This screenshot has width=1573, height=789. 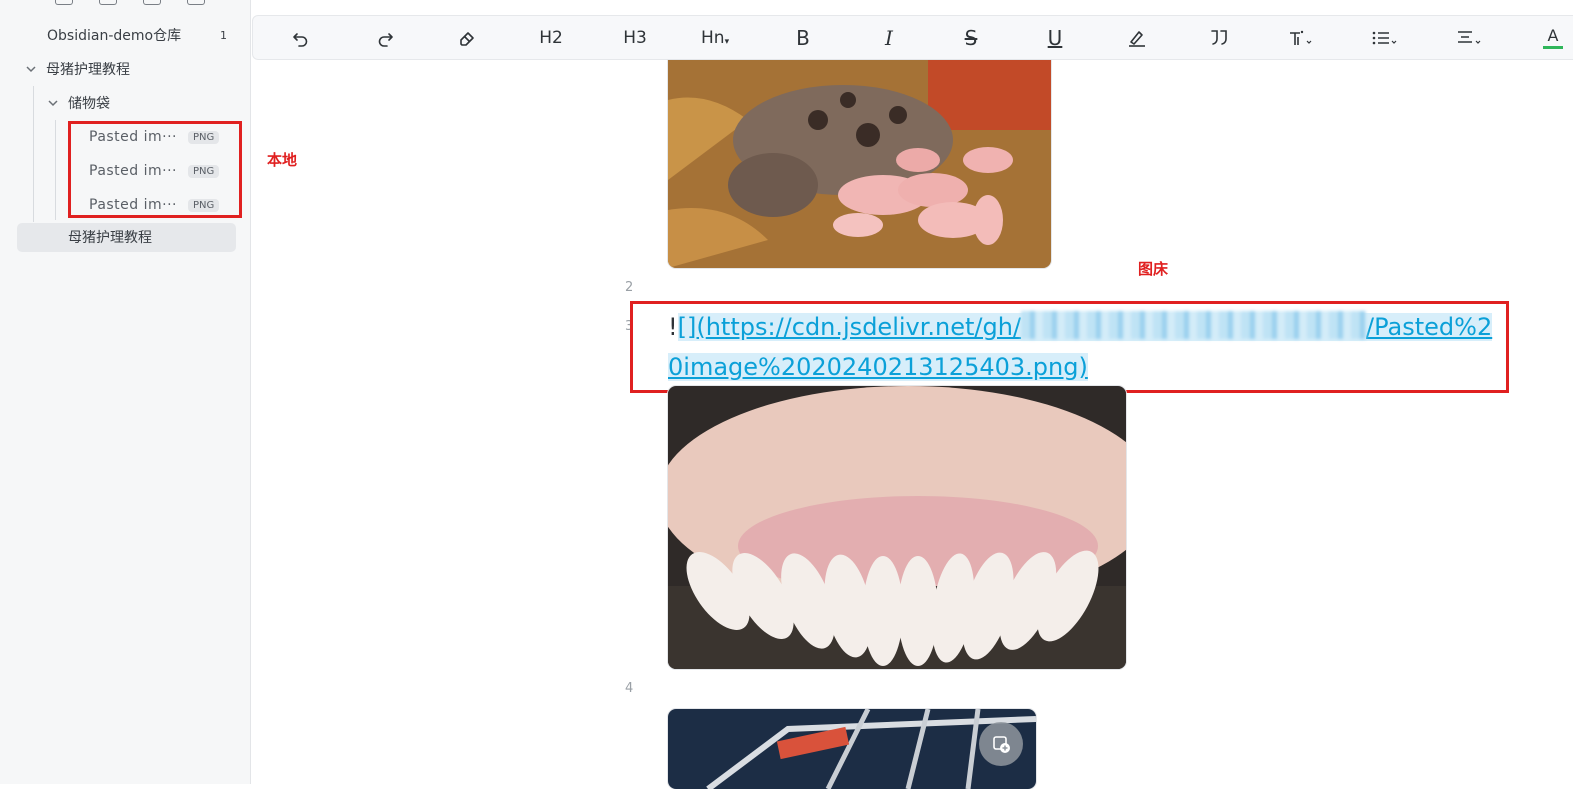 What do you see at coordinates (1153, 269) in the screenshot?
I see `image-host-annotation-label: 图床` at bounding box center [1153, 269].